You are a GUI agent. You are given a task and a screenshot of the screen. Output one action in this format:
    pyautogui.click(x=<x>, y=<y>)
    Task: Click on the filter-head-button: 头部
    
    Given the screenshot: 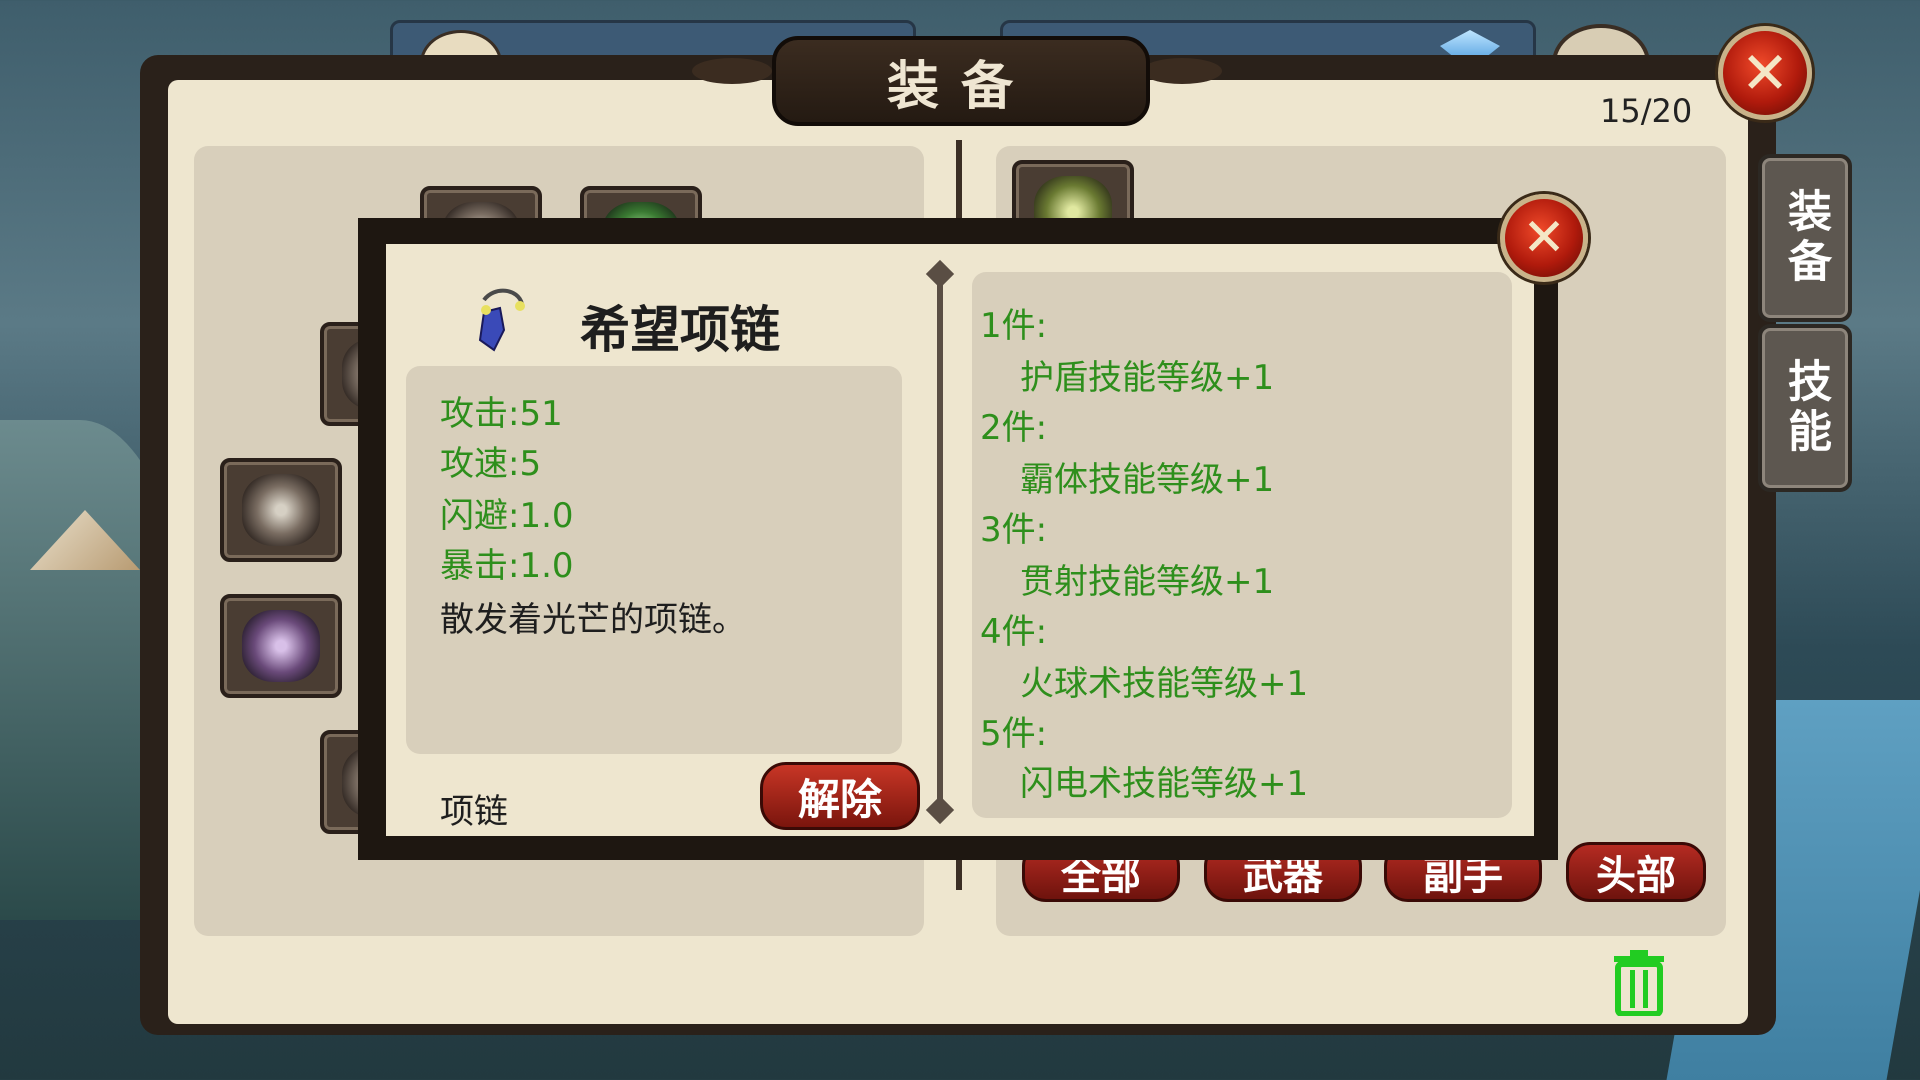 What is the action you would take?
    pyautogui.click(x=1636, y=872)
    